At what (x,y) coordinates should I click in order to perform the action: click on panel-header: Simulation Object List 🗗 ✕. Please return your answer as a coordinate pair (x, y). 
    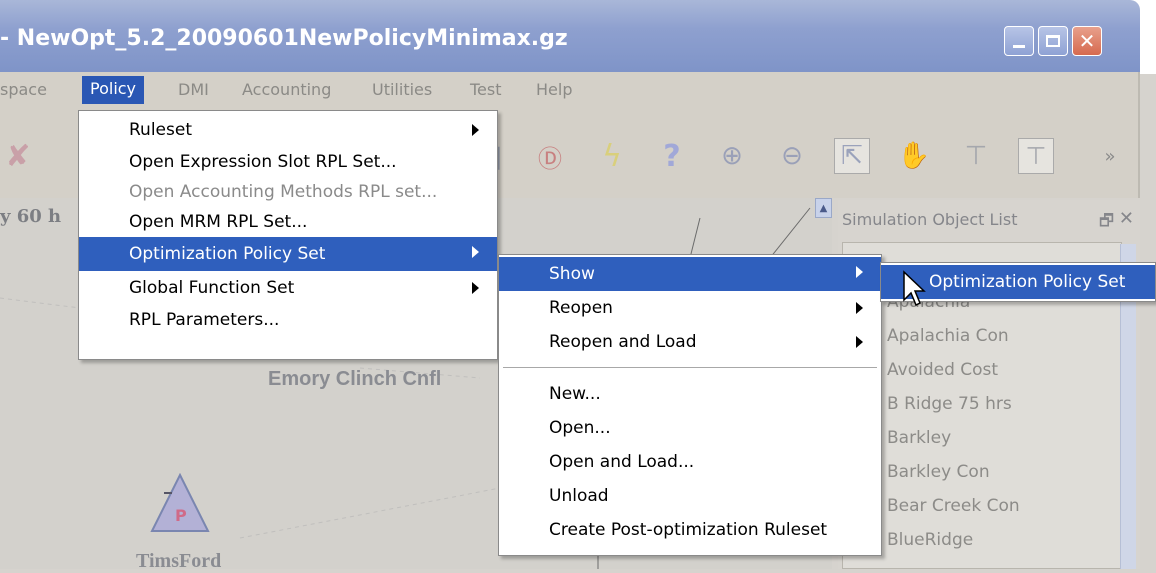
    Looking at the image, I should click on (991, 222).